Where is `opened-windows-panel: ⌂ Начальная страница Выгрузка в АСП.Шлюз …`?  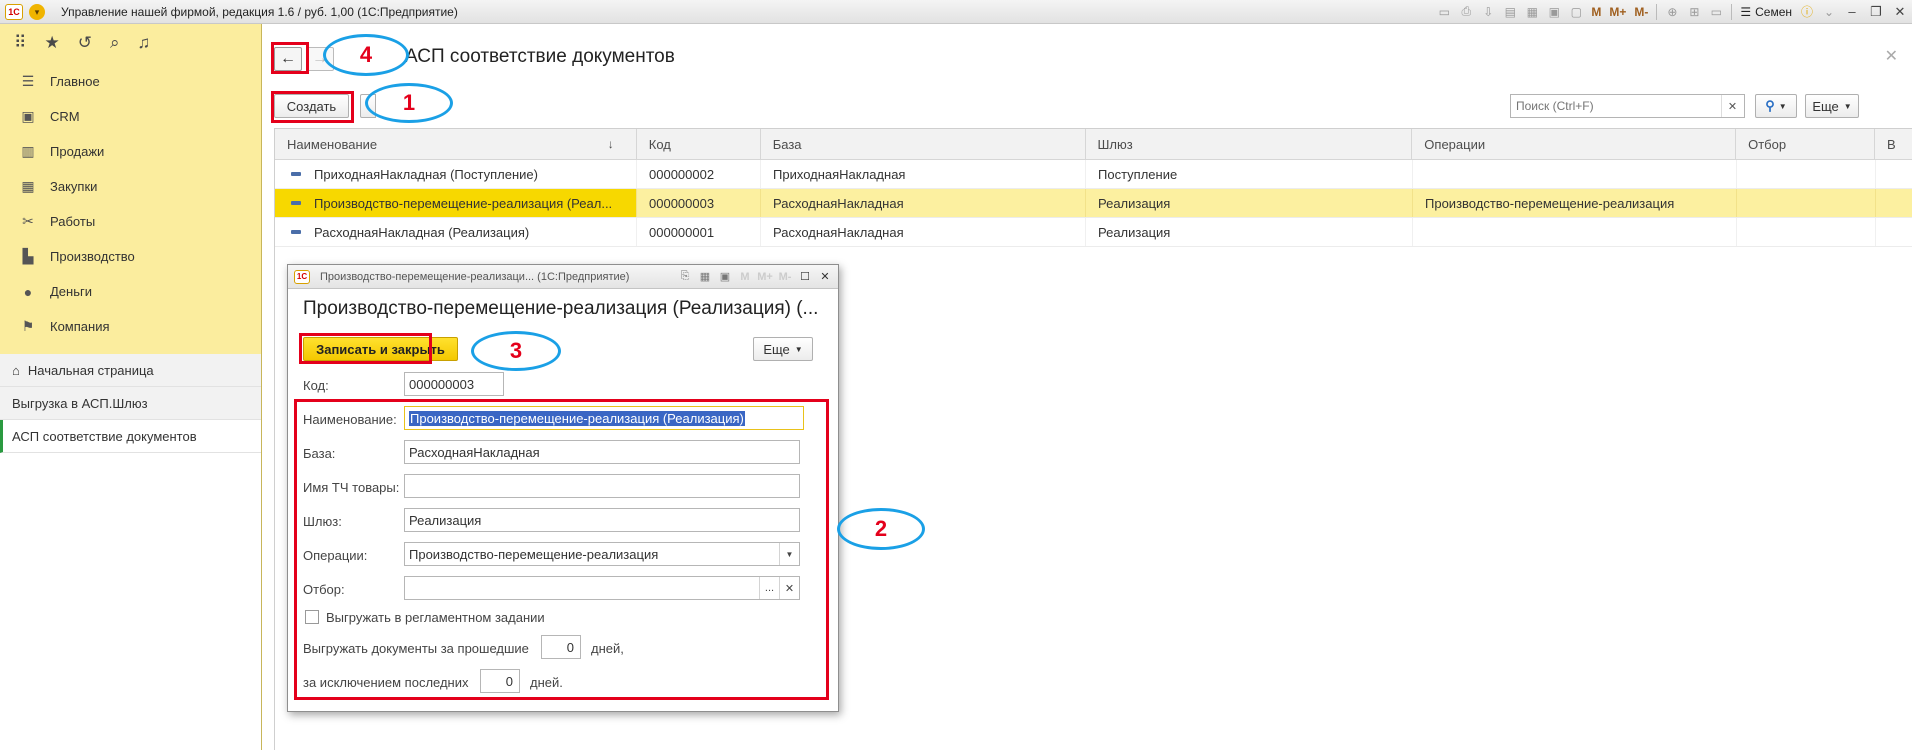 opened-windows-panel: ⌂ Начальная страница Выгрузка в АСП.Шлюз … is located at coordinates (130, 552).